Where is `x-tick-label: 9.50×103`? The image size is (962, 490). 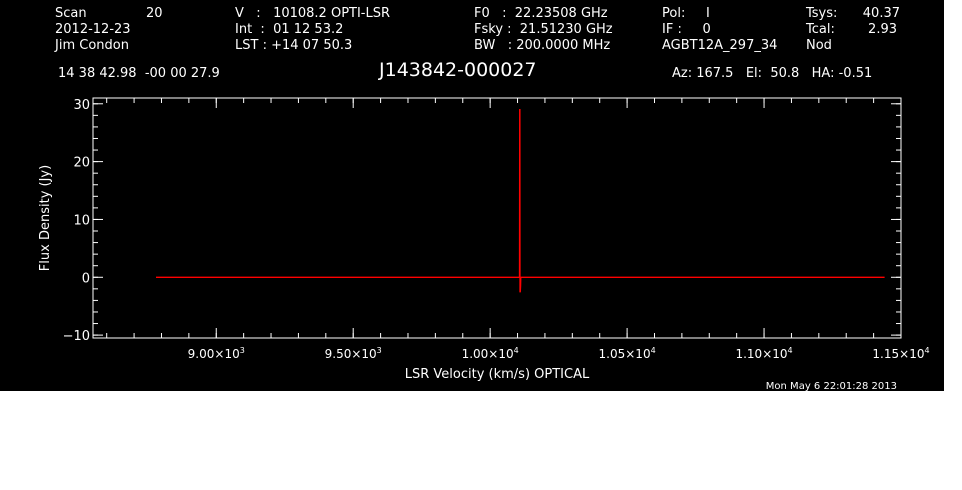 x-tick-label: 9.50×103 is located at coordinates (353, 353).